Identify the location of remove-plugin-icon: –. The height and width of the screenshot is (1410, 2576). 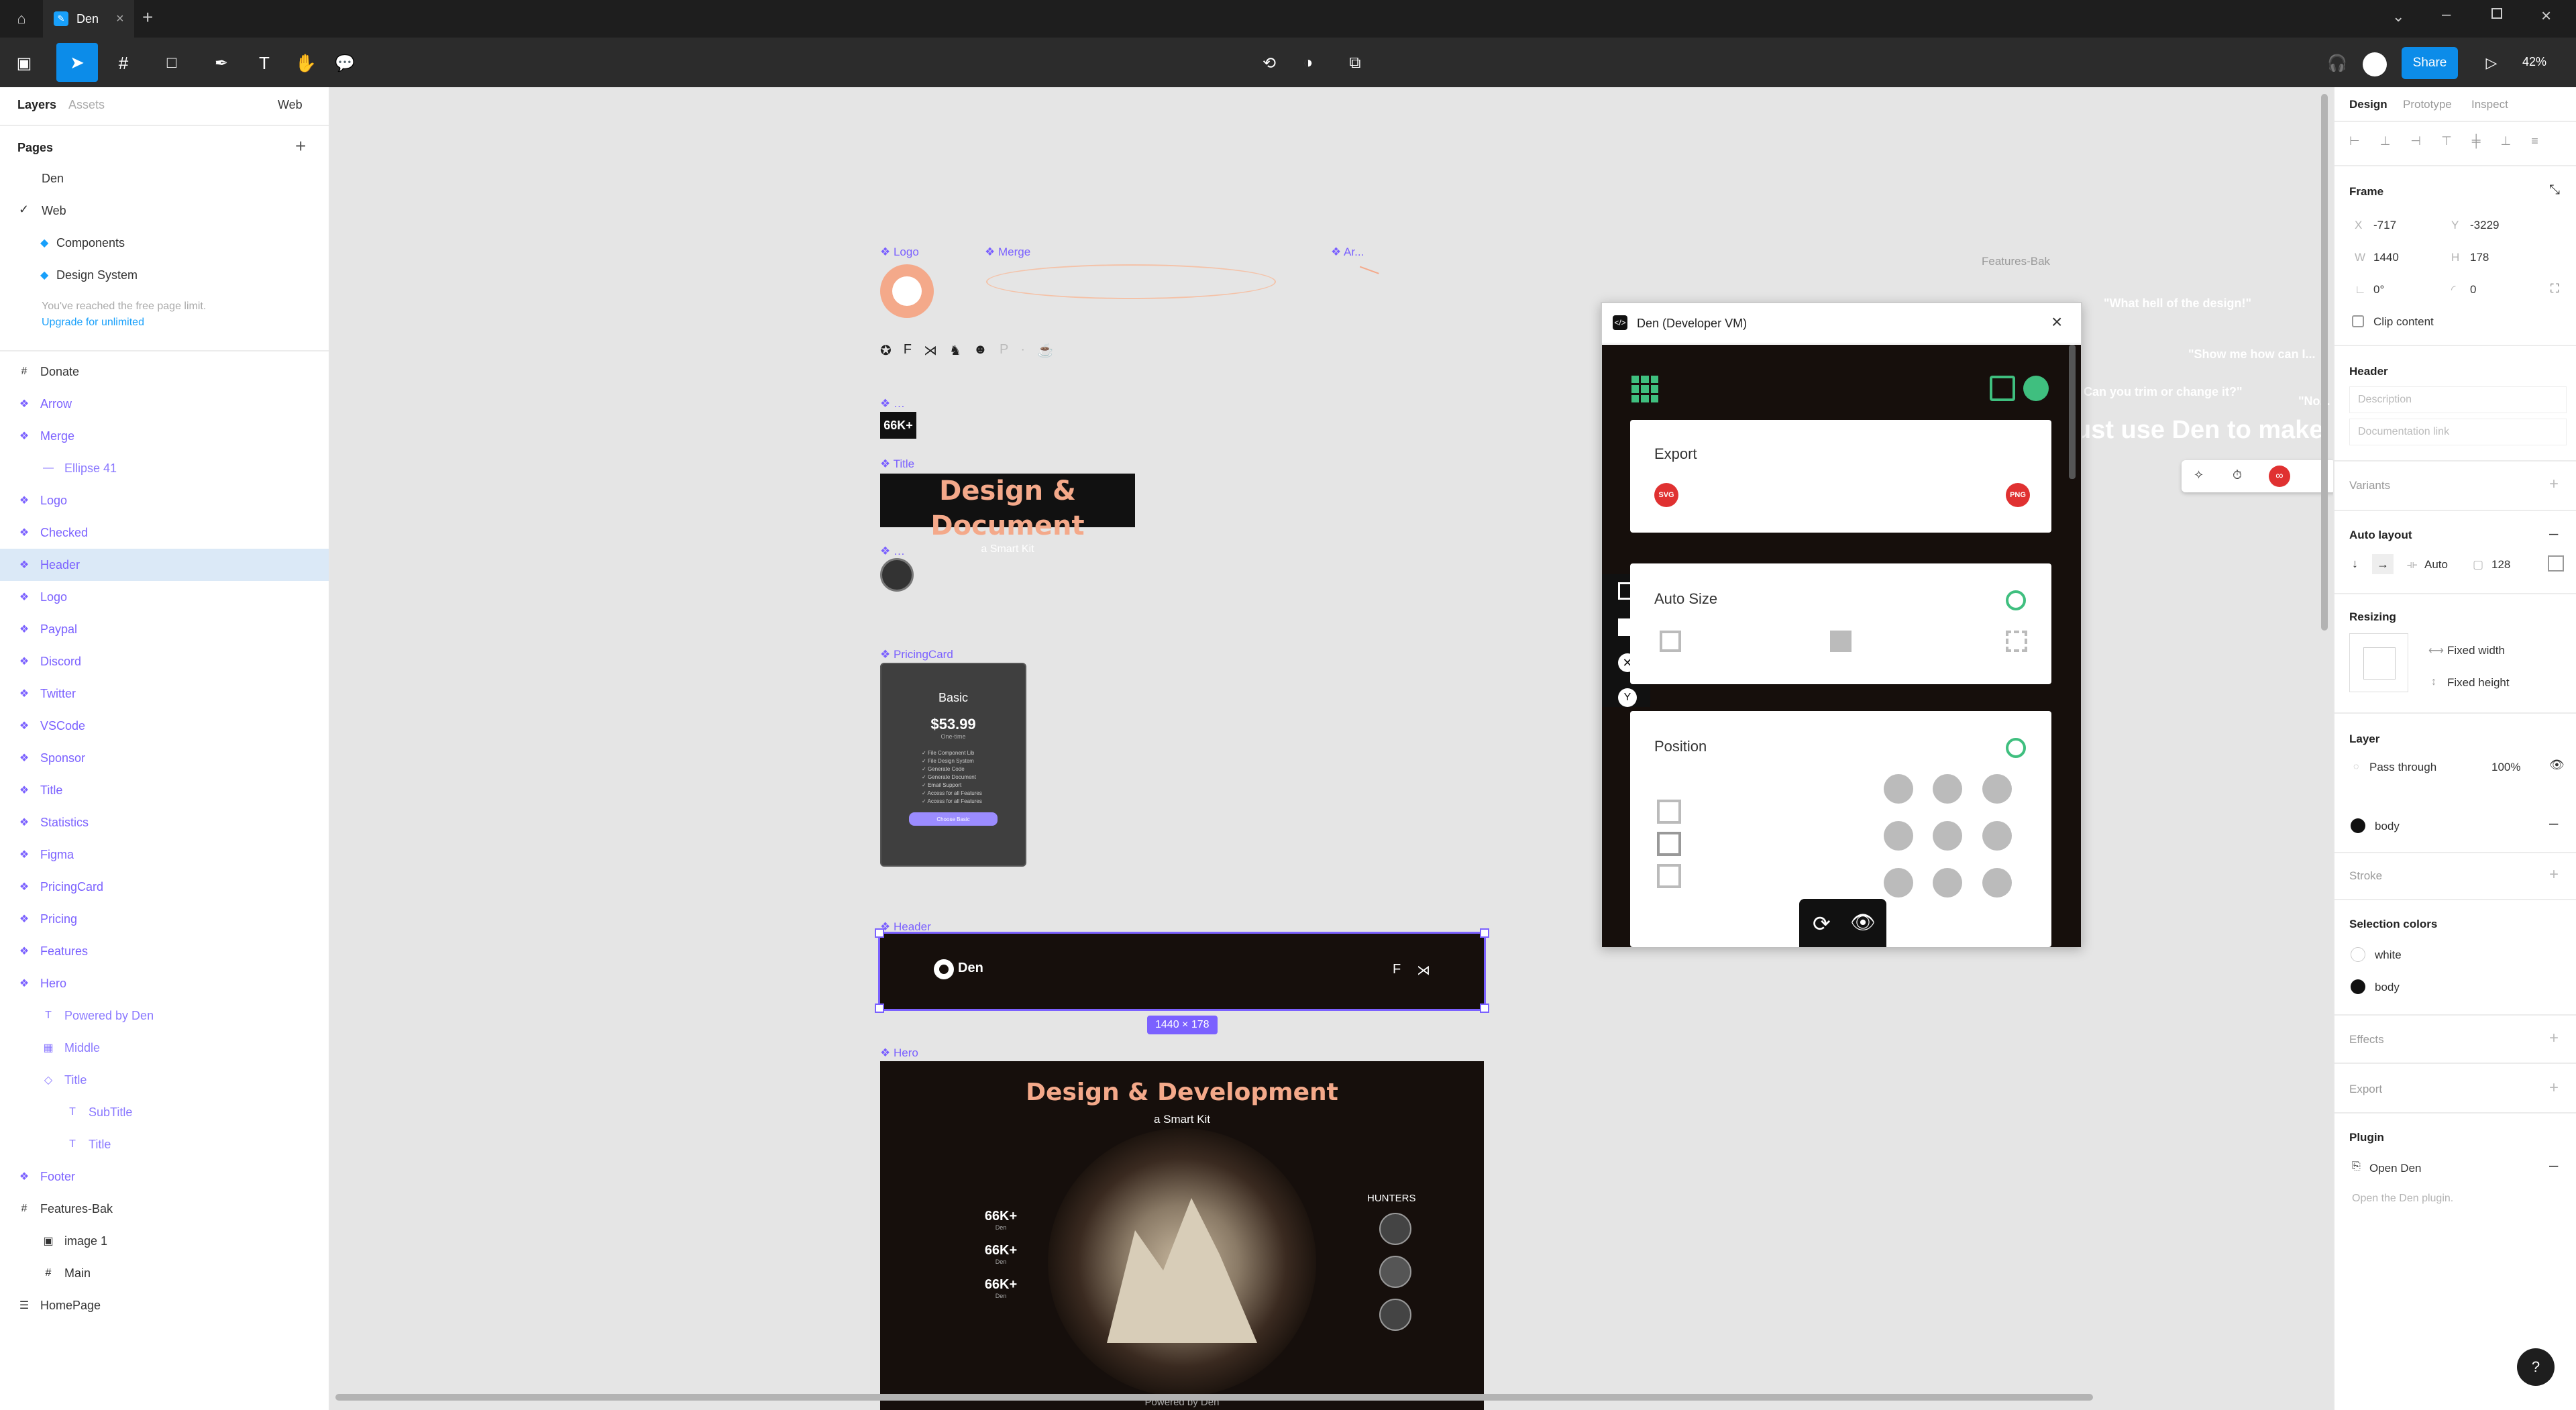
(2553, 1165).